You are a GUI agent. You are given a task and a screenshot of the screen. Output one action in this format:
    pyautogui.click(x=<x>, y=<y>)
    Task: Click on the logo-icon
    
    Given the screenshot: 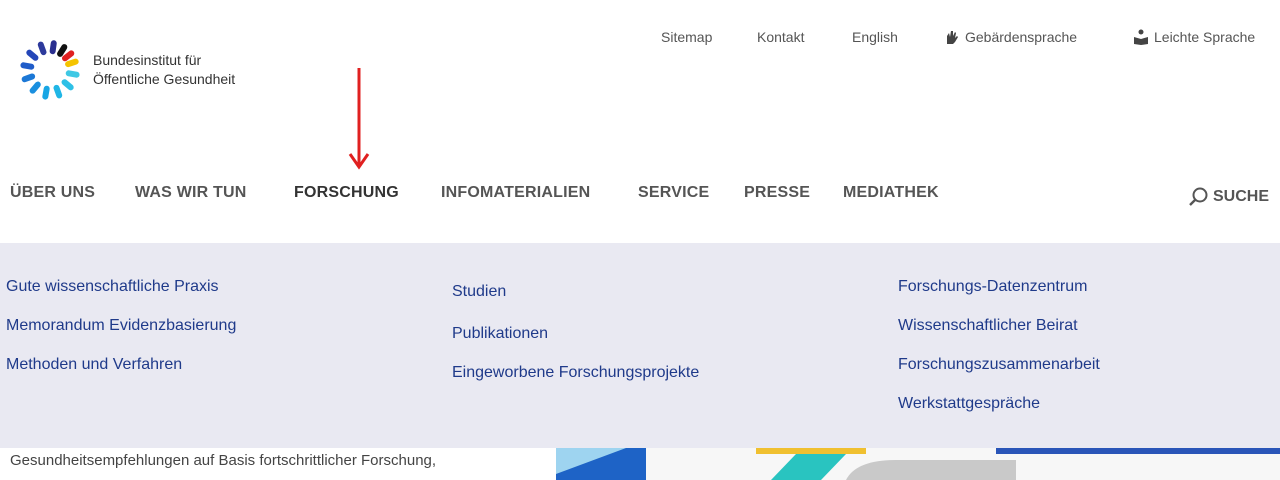 What is the action you would take?
    pyautogui.click(x=50, y=70)
    